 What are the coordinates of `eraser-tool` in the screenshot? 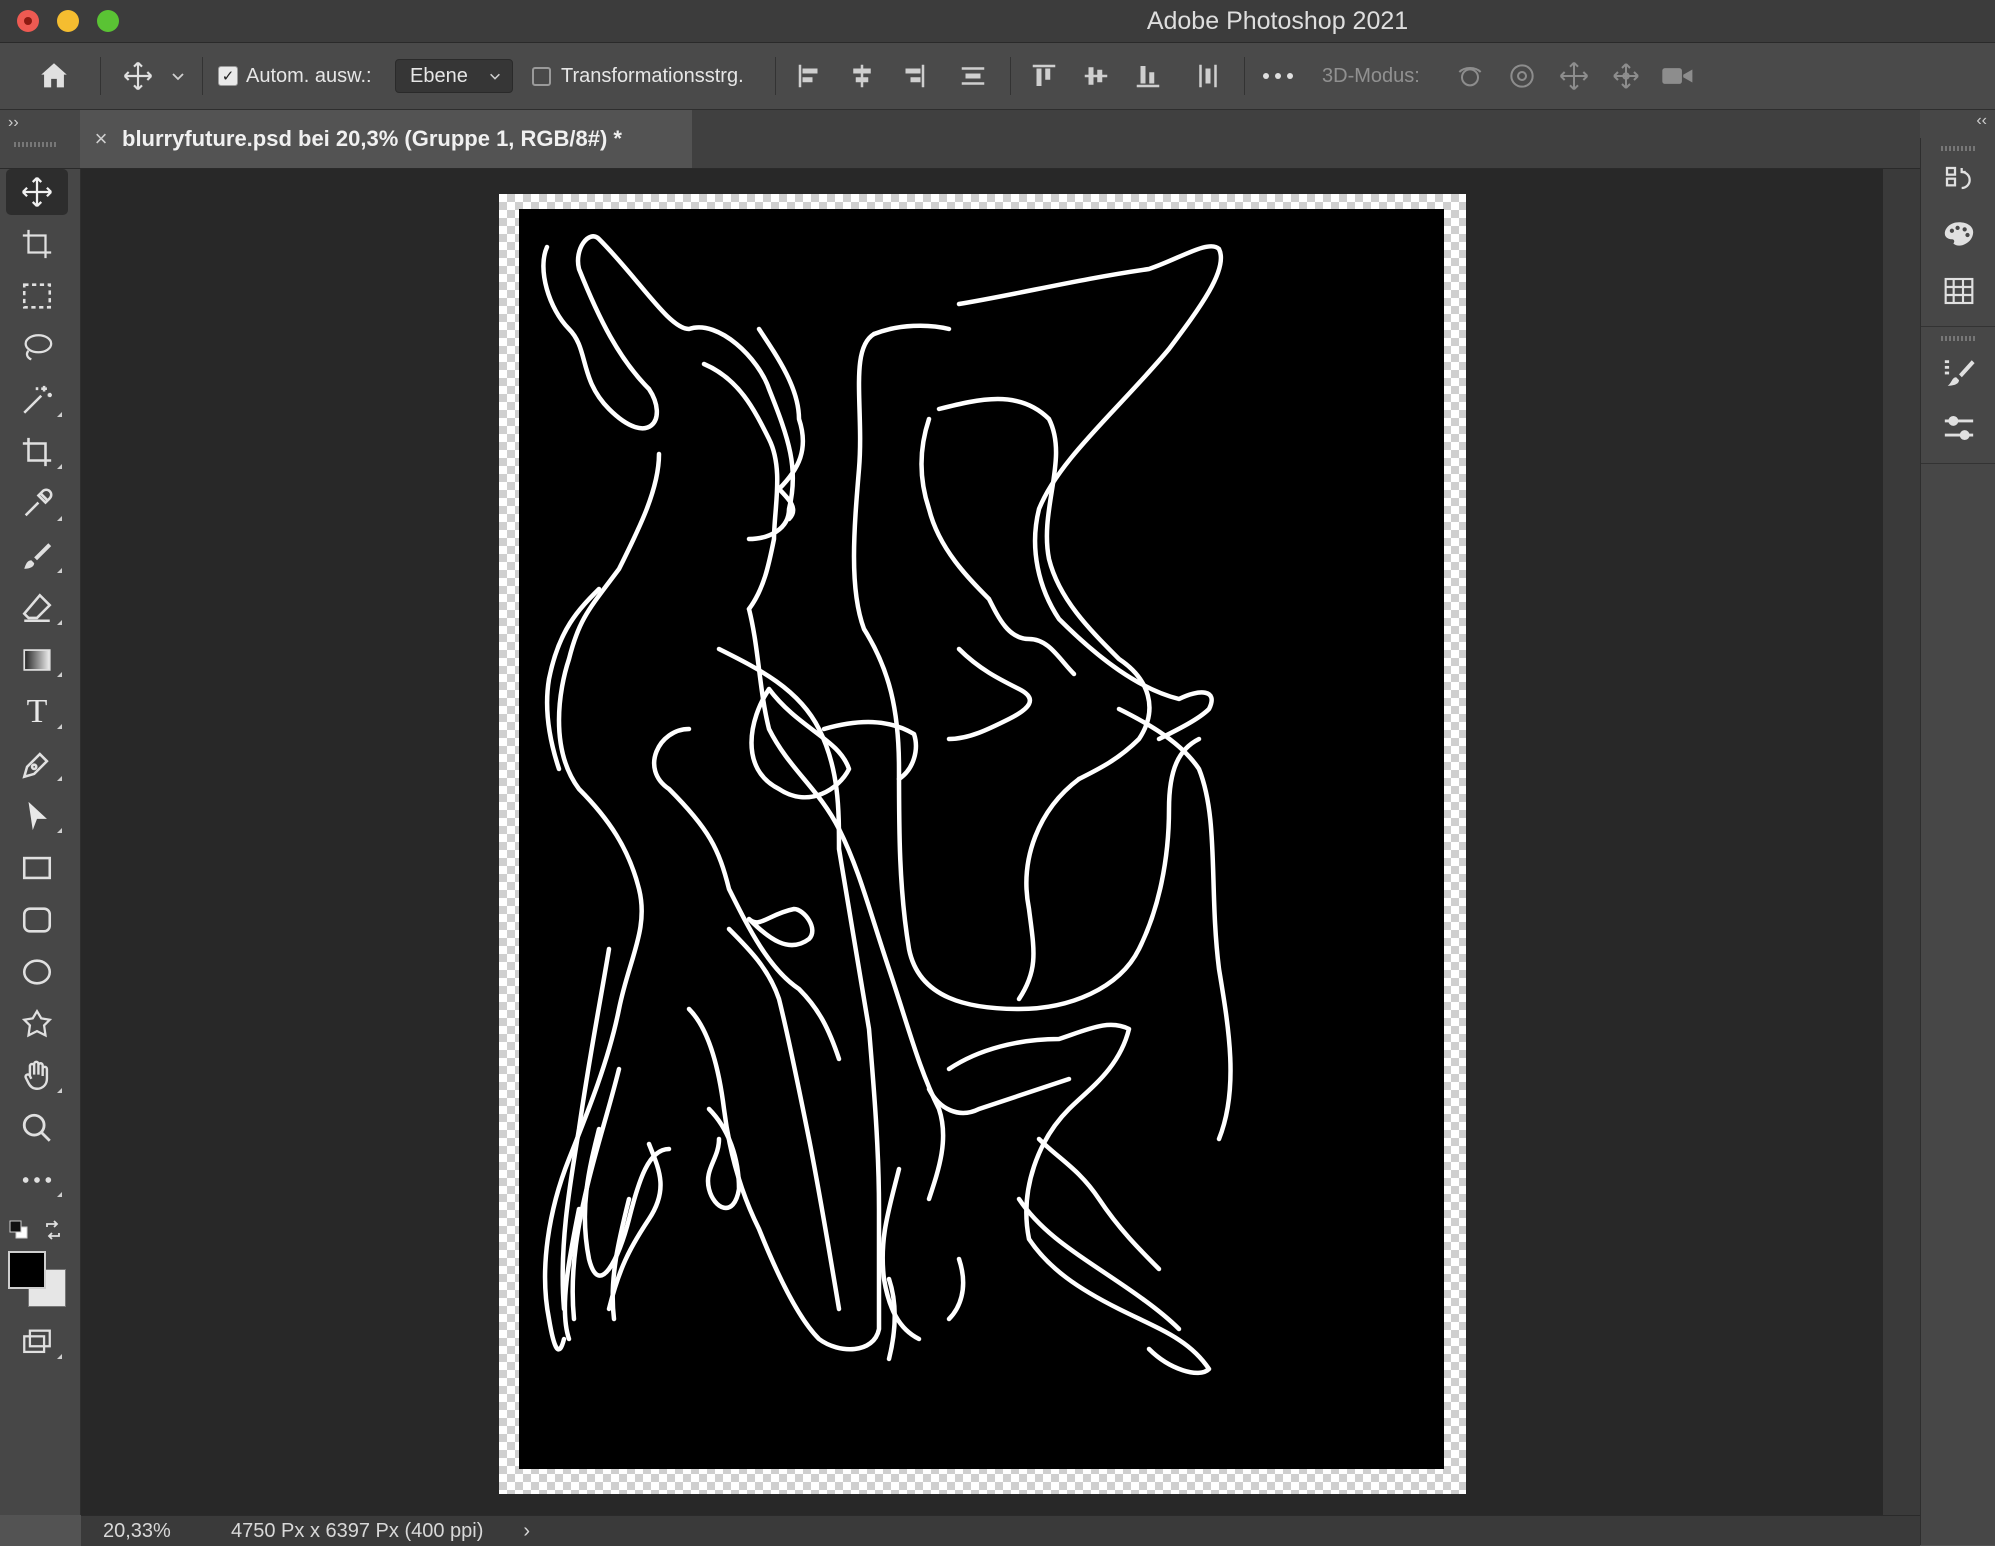 It's located at (37, 608).